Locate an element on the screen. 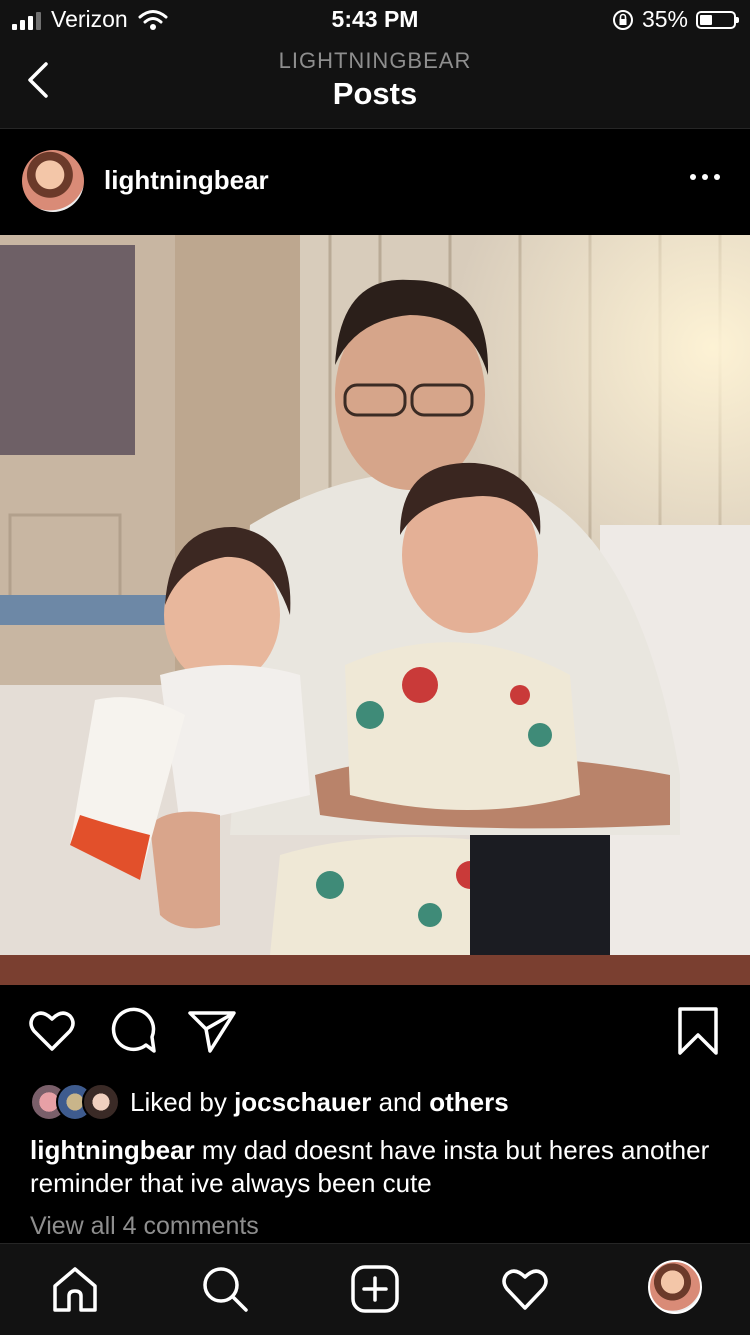  likes-row: Liked by jocschauer and others is located at coordinates (269, 1102).